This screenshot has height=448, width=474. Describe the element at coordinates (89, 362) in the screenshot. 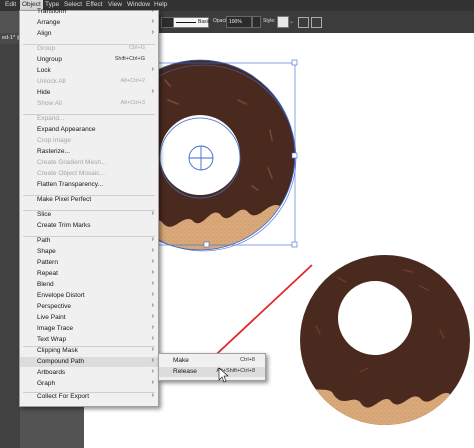

I see `menu-item-compound-path: Compound Path ›` at that location.